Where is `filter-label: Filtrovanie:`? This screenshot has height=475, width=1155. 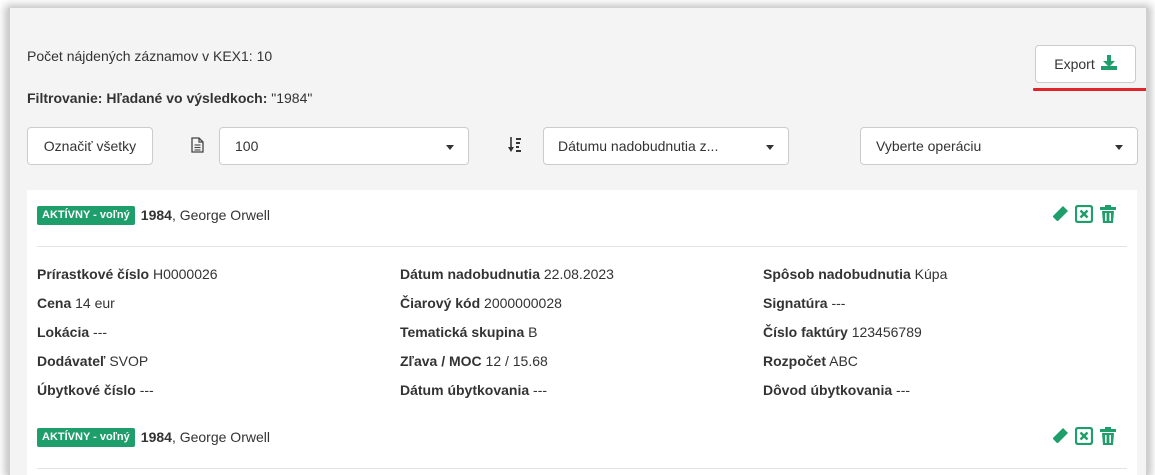
filter-label: Filtrovanie: is located at coordinates (65, 98).